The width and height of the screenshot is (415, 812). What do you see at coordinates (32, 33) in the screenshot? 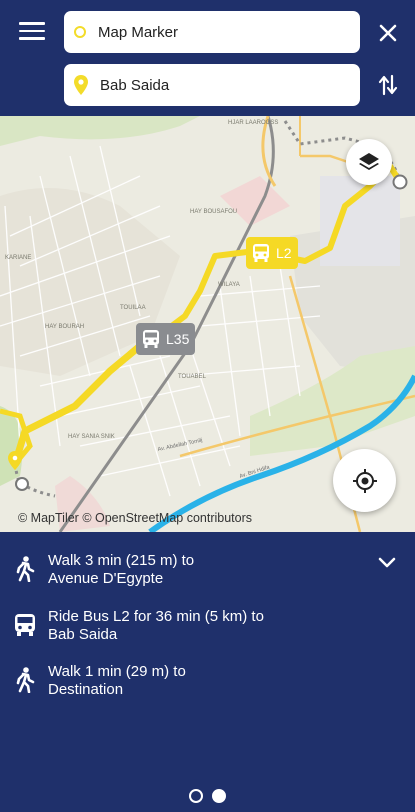
I see `menu-icon` at bounding box center [32, 33].